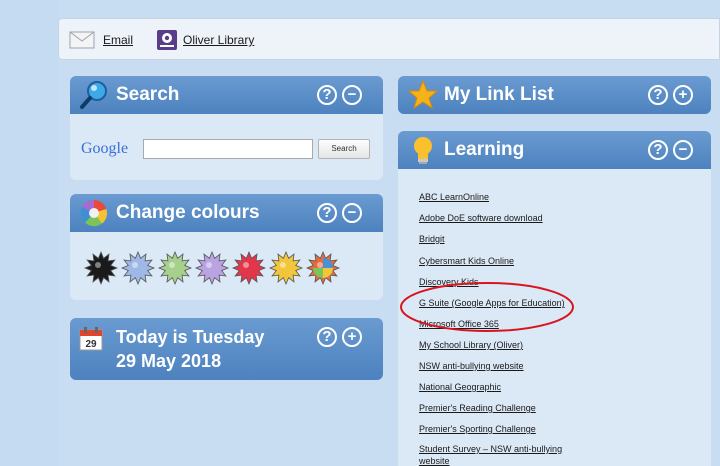  I want to click on colour-swatch-row, so click(212, 268).